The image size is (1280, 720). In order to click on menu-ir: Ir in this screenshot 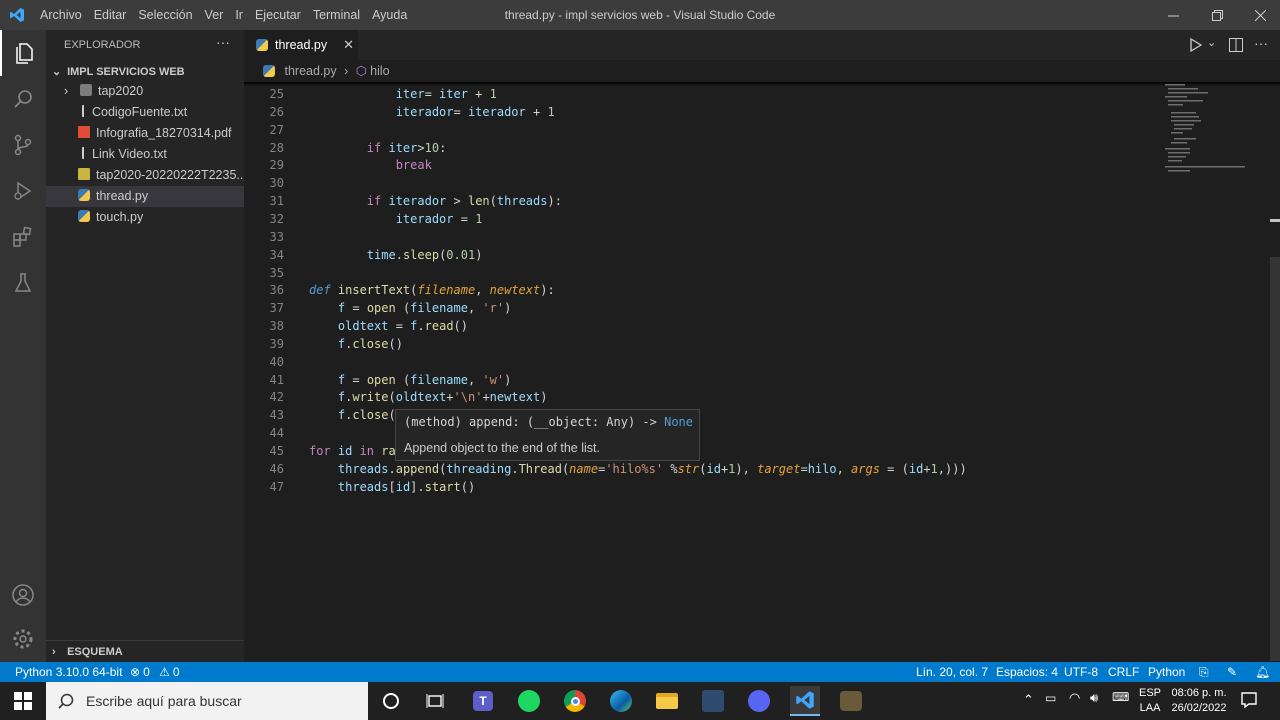, I will do `click(239, 15)`.